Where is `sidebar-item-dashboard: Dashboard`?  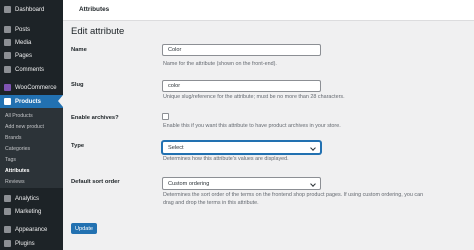
sidebar-item-dashboard: Dashboard is located at coordinates (31, 9).